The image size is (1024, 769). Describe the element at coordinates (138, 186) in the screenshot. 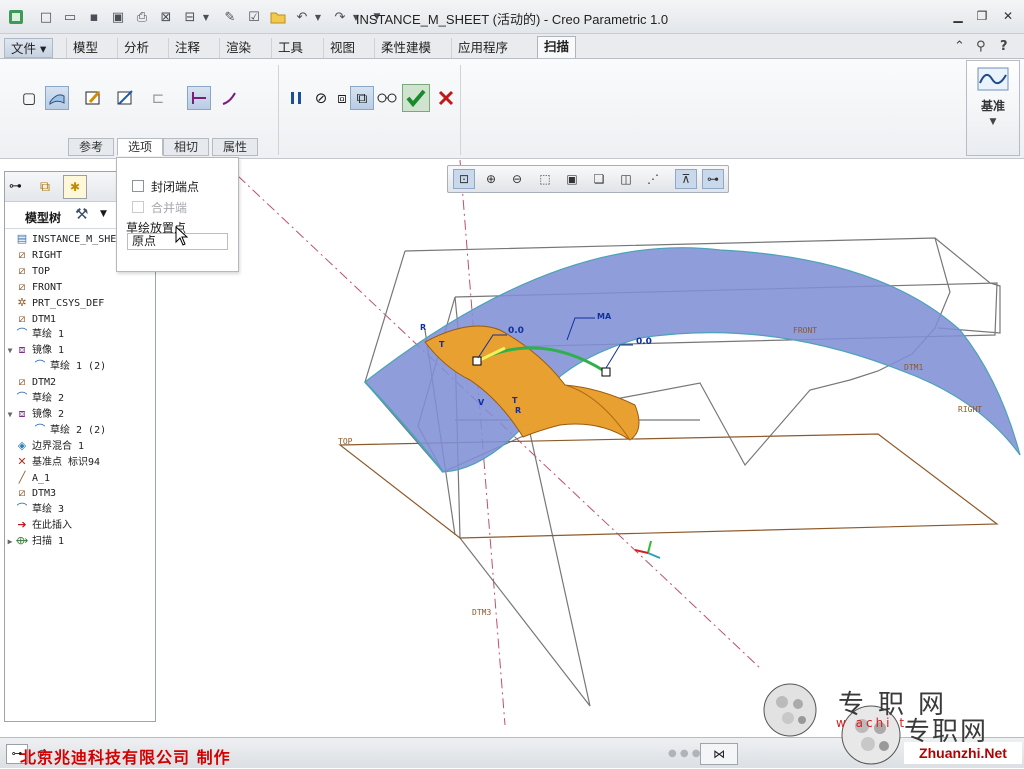

I see `close-ends-checkbox` at that location.